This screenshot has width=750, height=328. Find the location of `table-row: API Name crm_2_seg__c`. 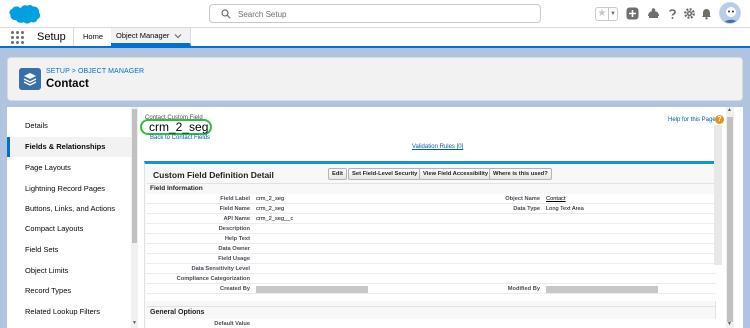

table-row: API Name crm_2_seg__c is located at coordinates (431, 219).